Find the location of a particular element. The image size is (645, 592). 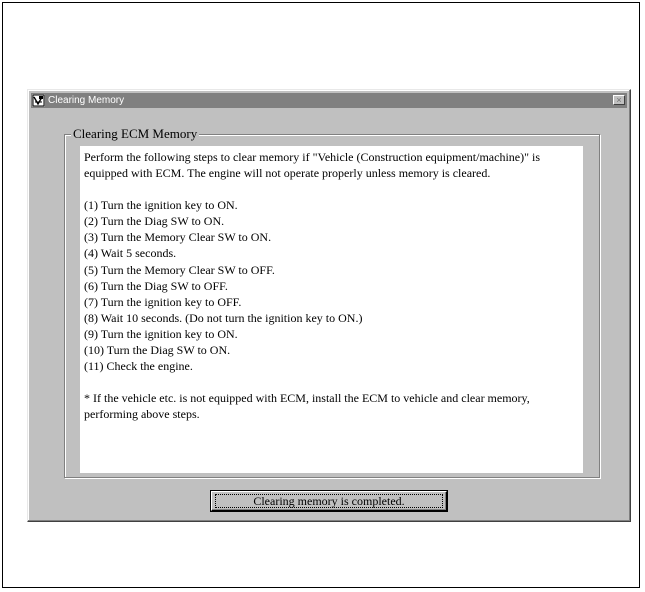

step-3: (3) Turn the Memory Clear SW to ON. is located at coordinates (178, 237).